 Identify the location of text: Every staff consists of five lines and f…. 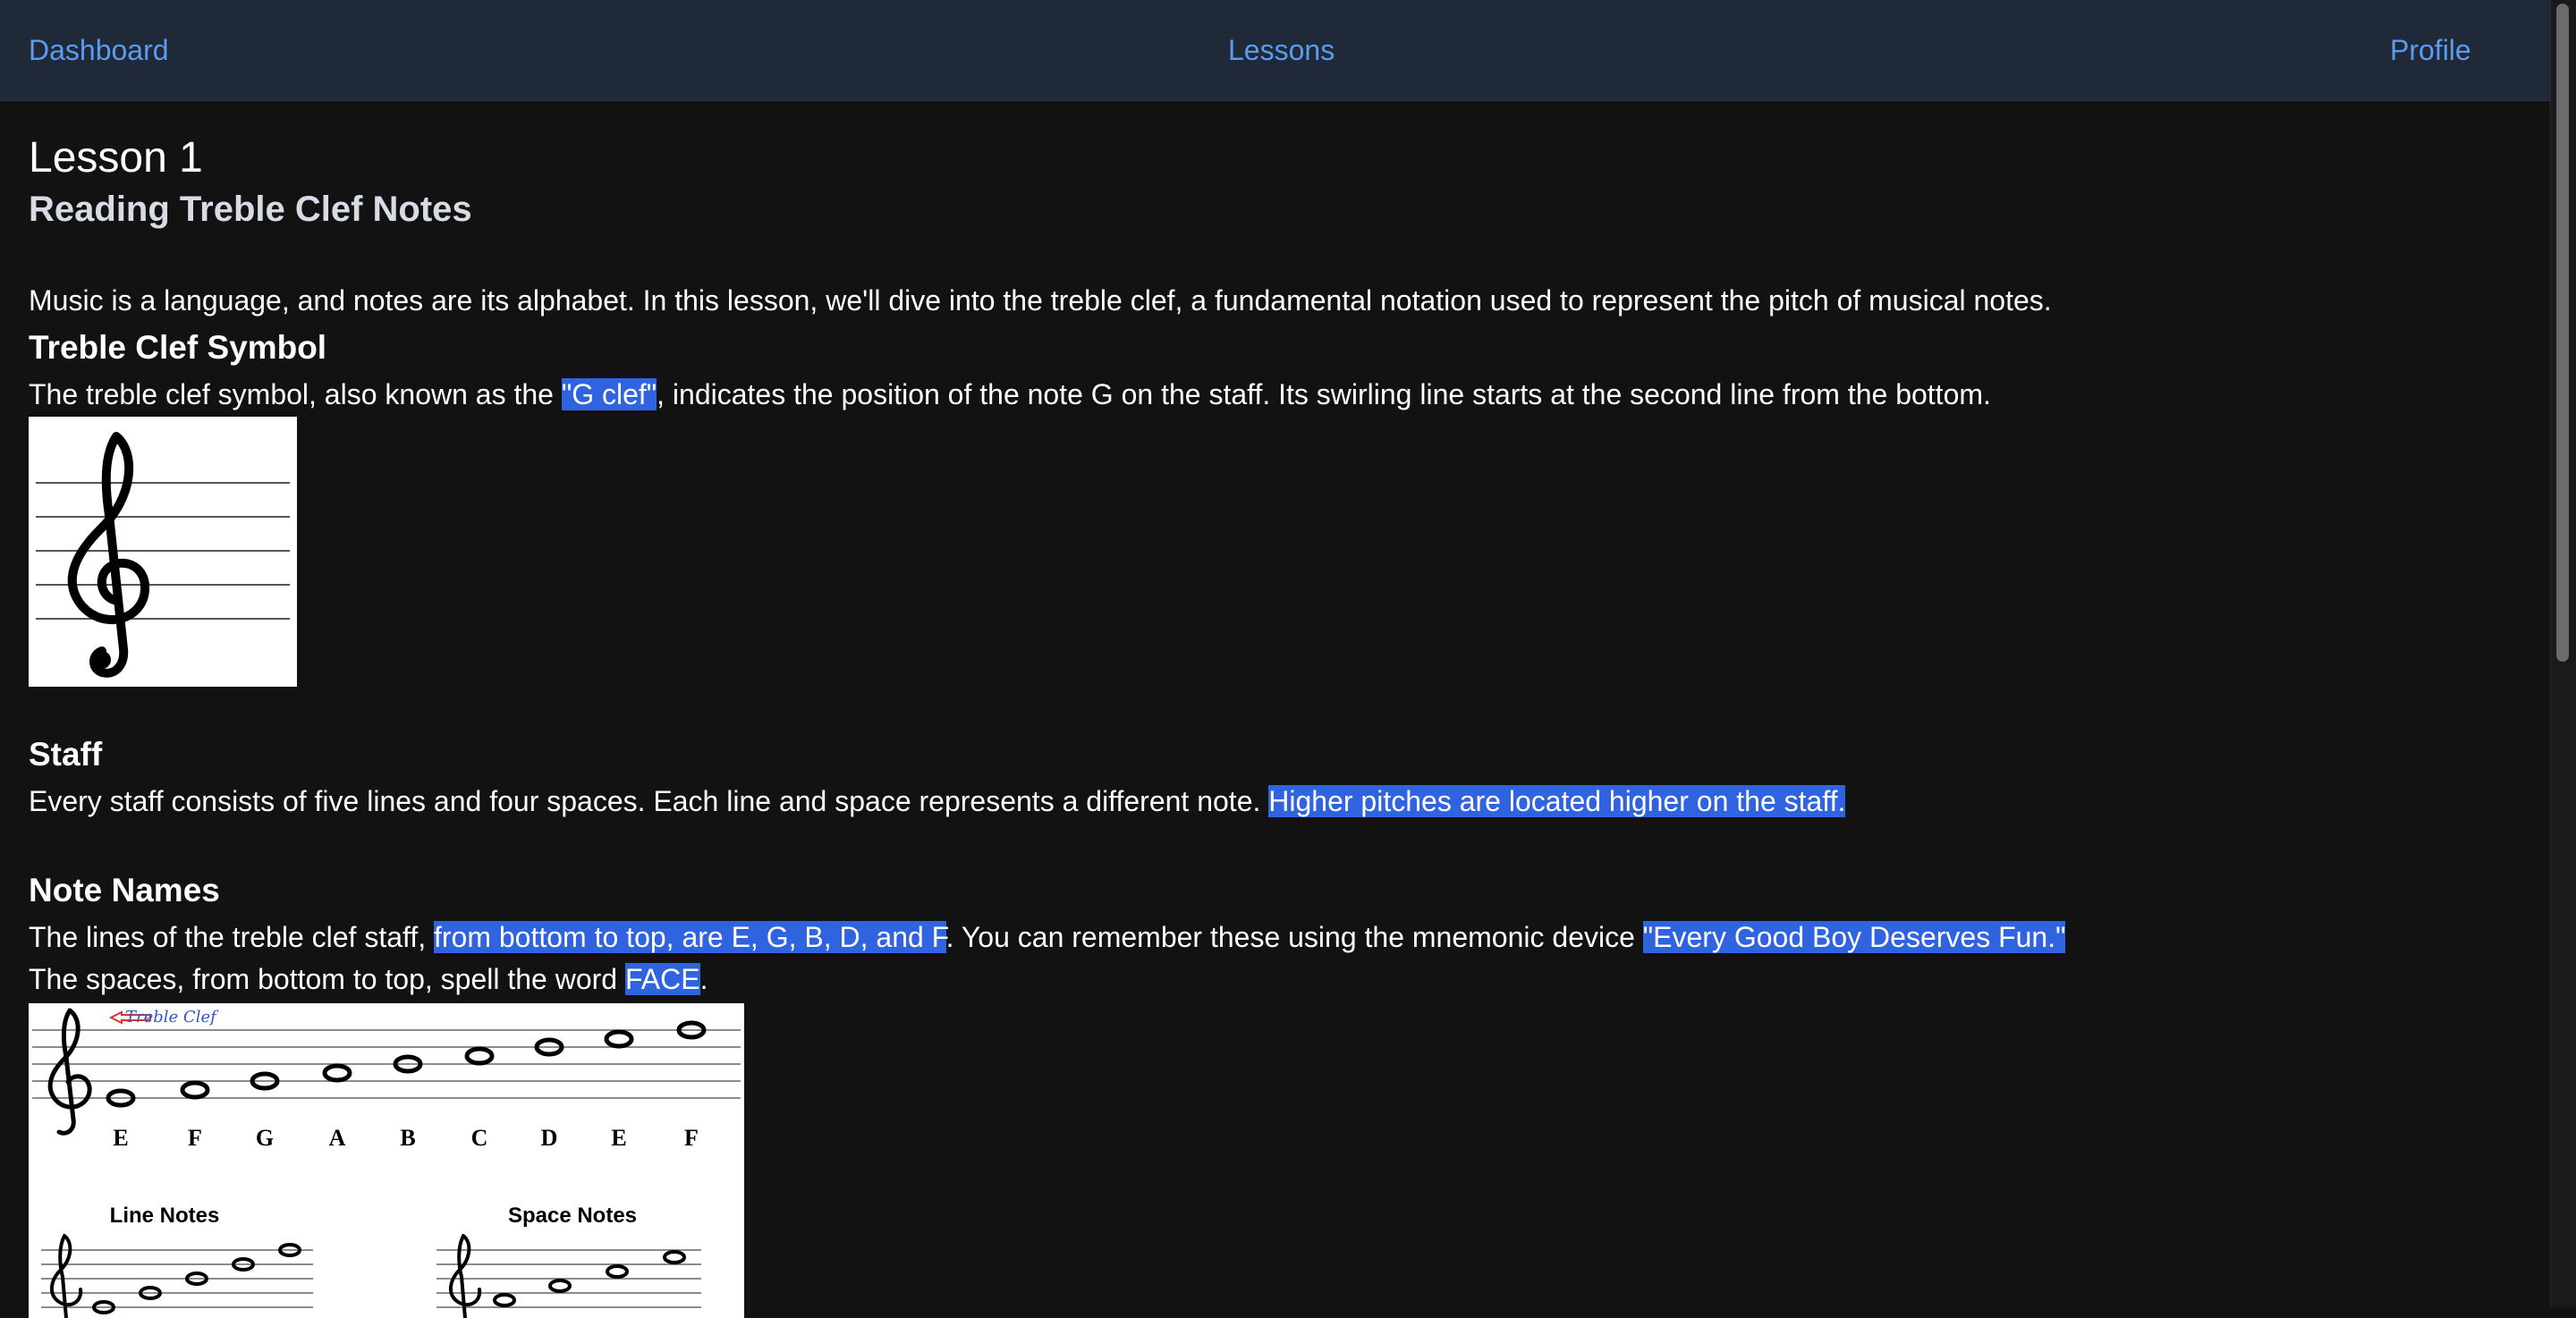
(649, 801).